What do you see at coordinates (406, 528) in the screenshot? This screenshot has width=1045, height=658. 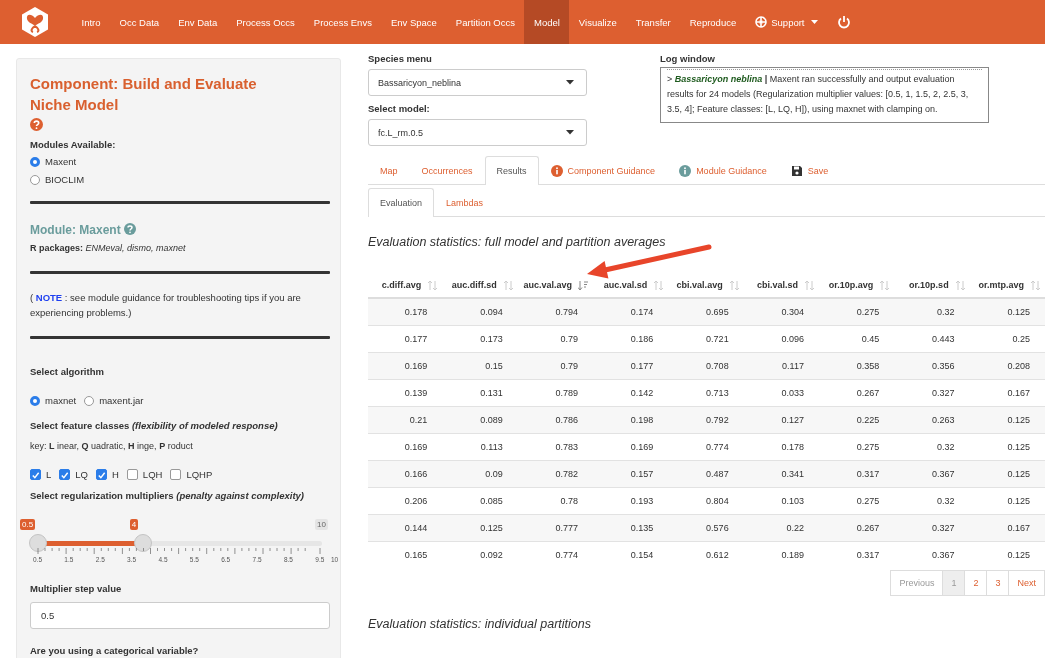 I see `table-cell: 0.144` at bounding box center [406, 528].